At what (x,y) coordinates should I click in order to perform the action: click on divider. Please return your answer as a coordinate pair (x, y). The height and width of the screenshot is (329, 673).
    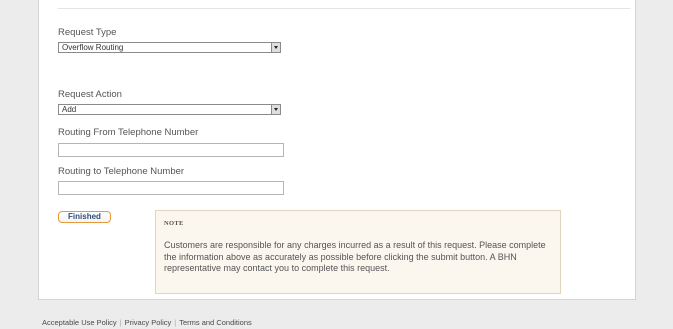
    Looking at the image, I should click on (344, 8).